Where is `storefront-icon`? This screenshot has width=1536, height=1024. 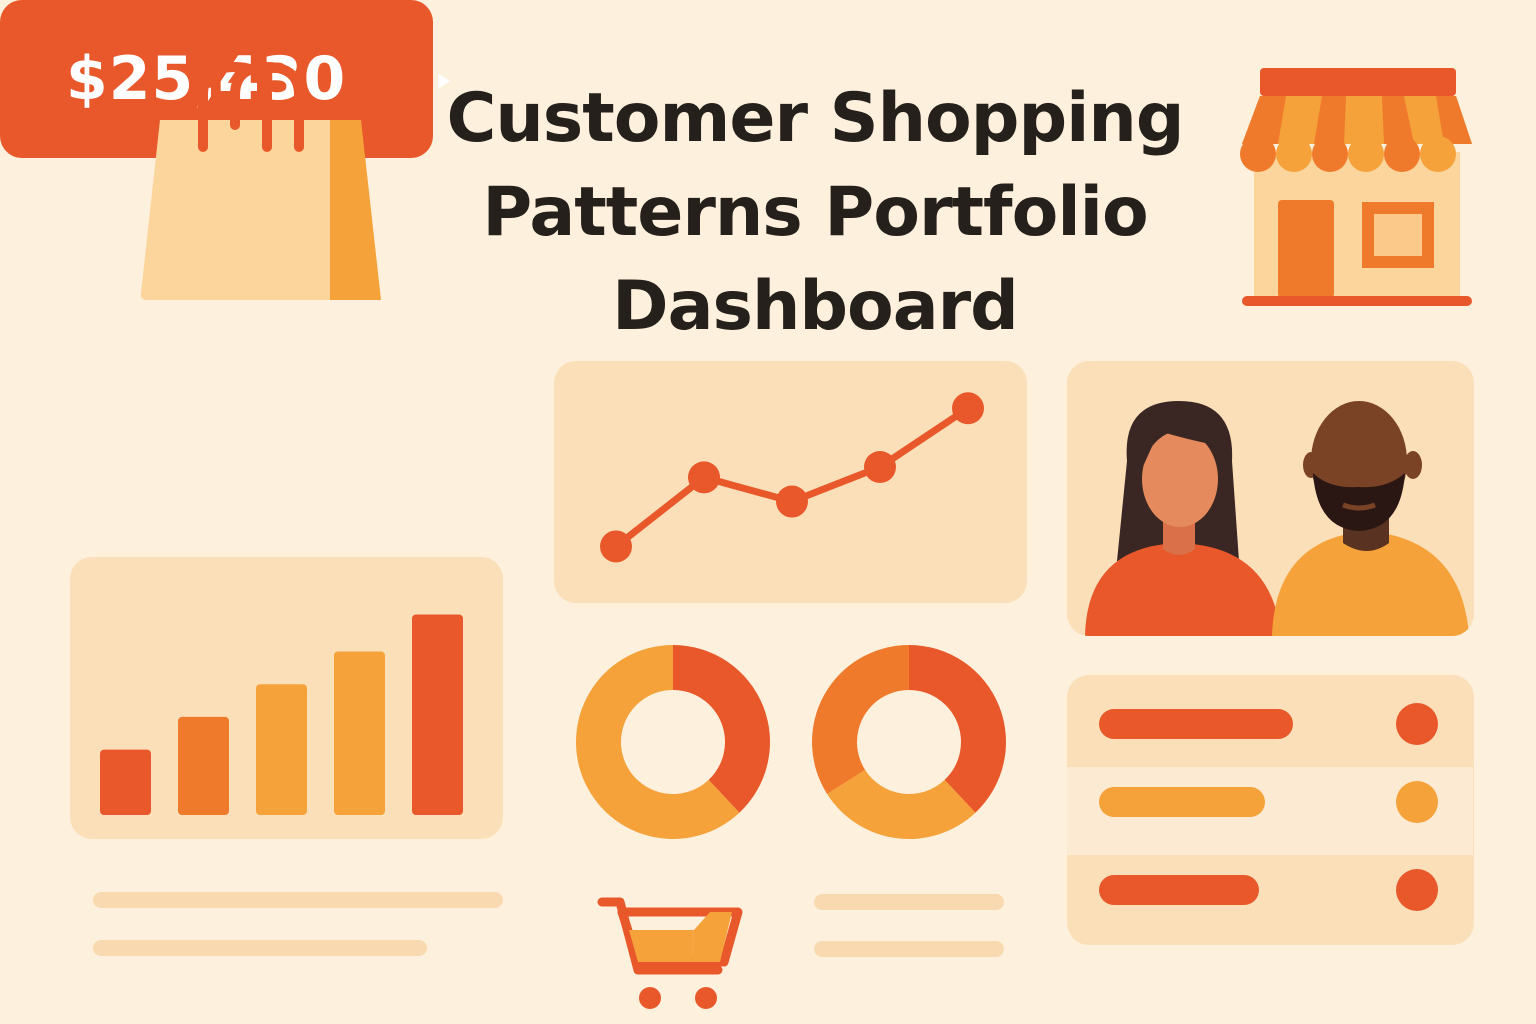
storefront-icon is located at coordinates (1356, 187).